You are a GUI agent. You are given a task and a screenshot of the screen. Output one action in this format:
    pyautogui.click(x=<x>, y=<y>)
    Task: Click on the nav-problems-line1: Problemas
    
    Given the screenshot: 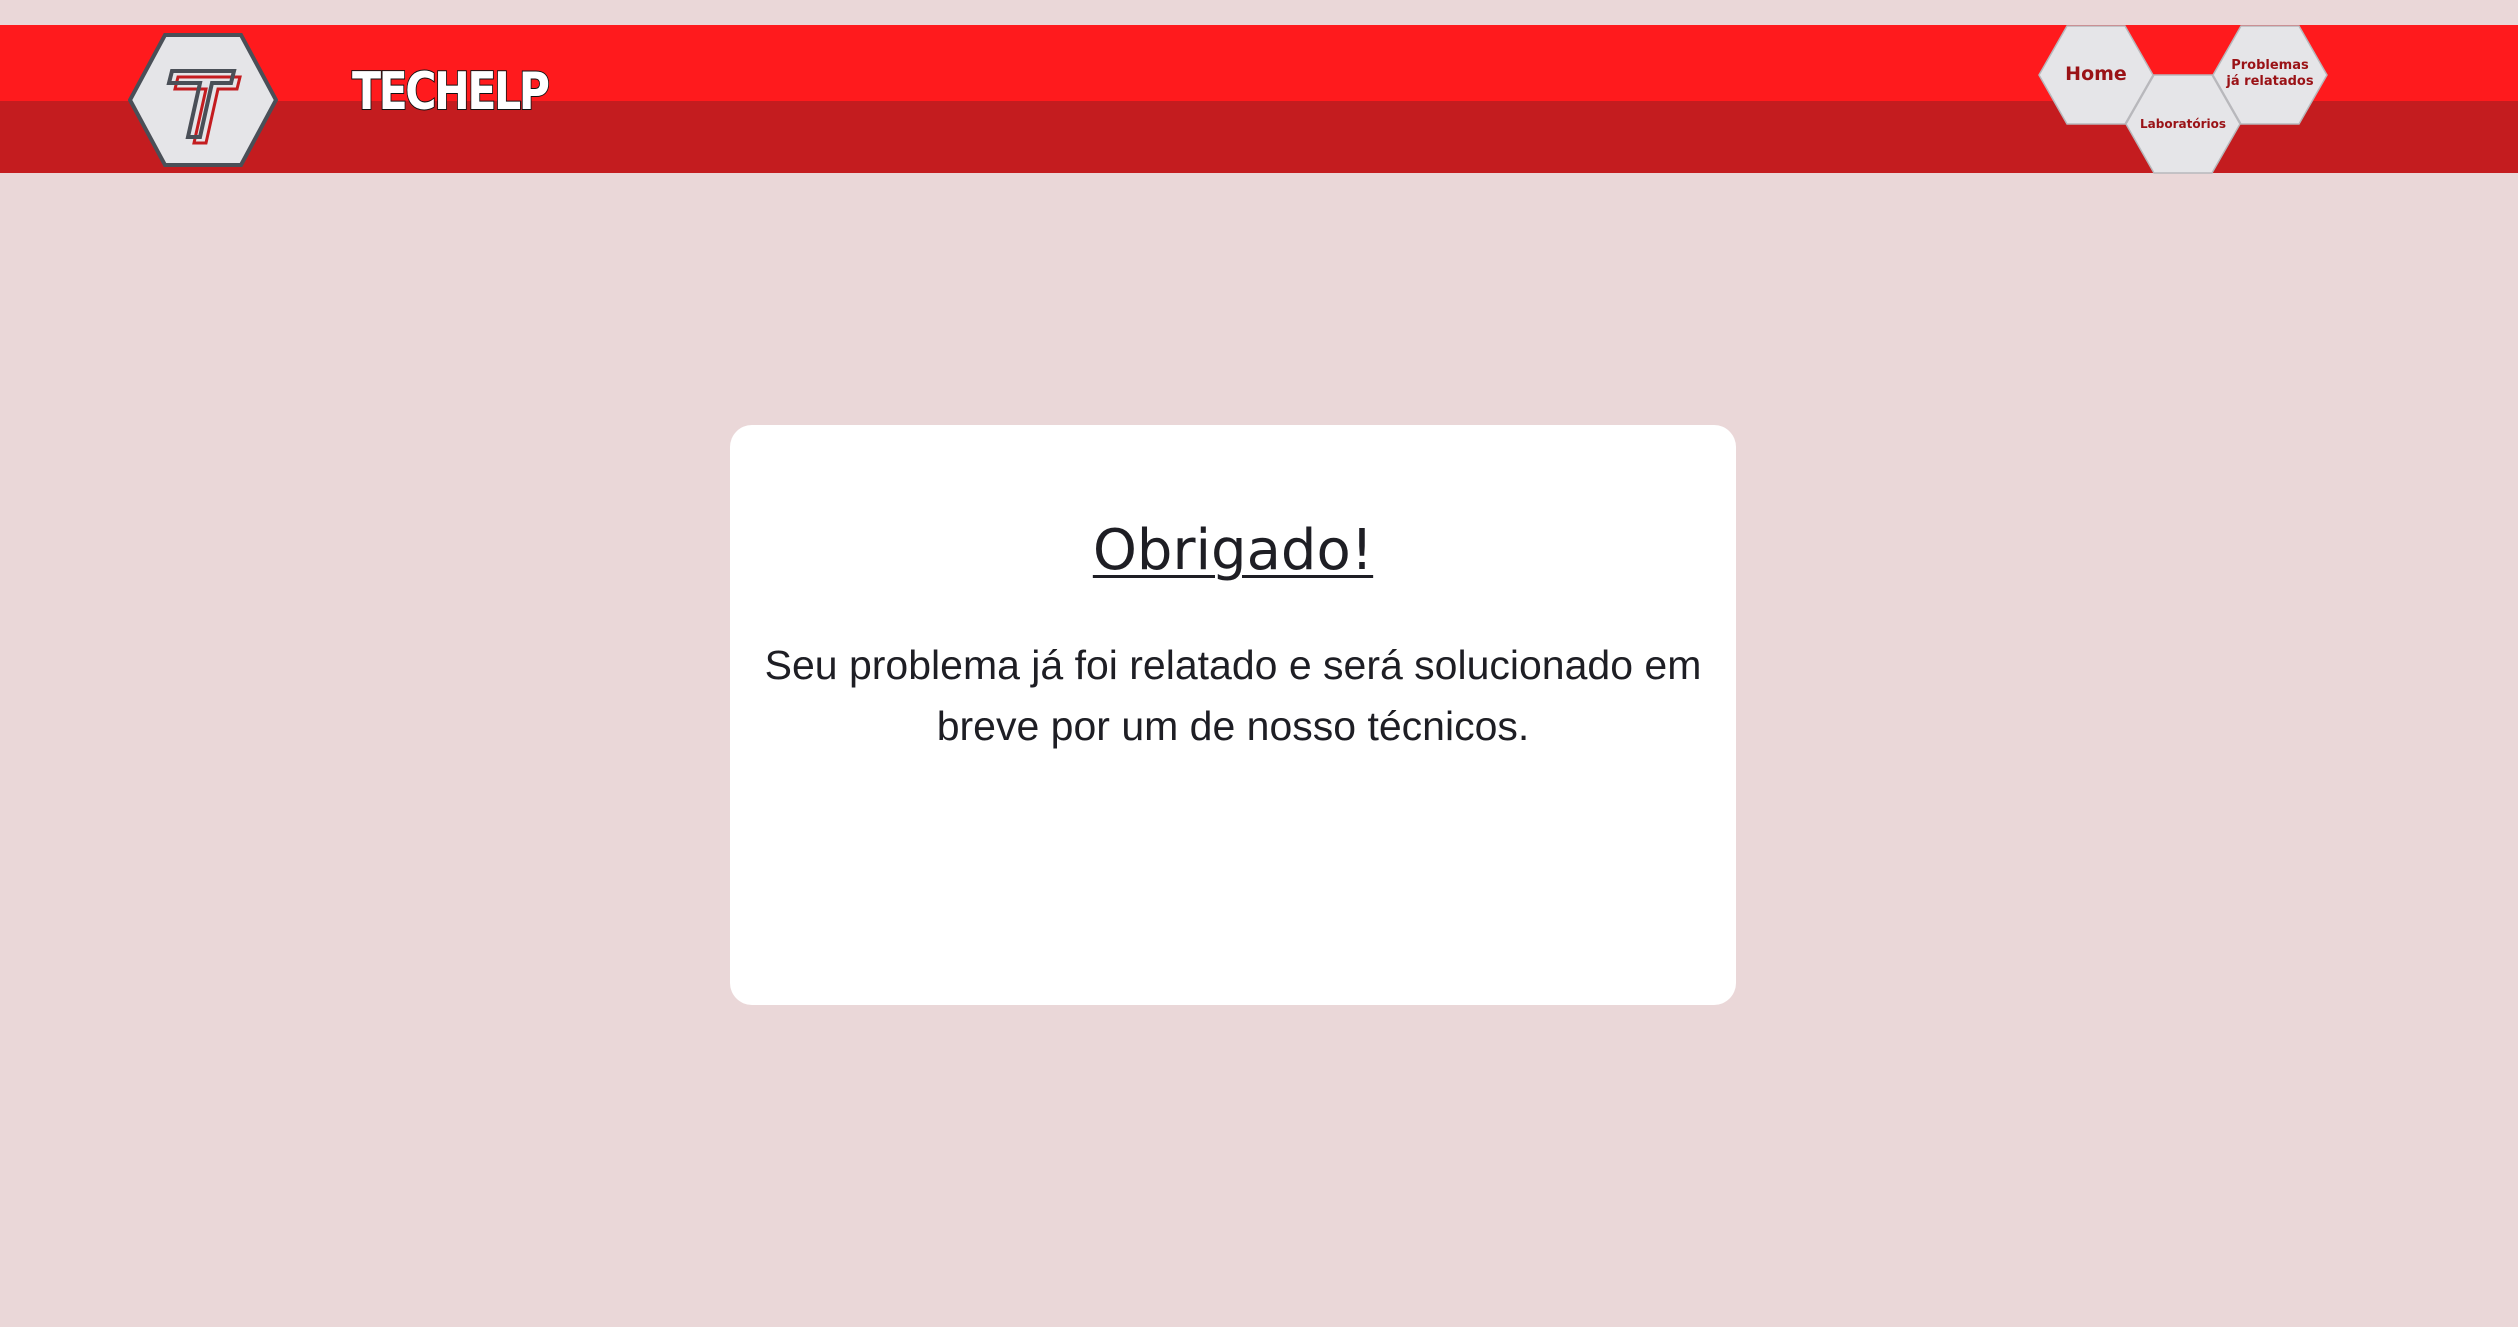 What is the action you would take?
    pyautogui.click(x=2270, y=65)
    